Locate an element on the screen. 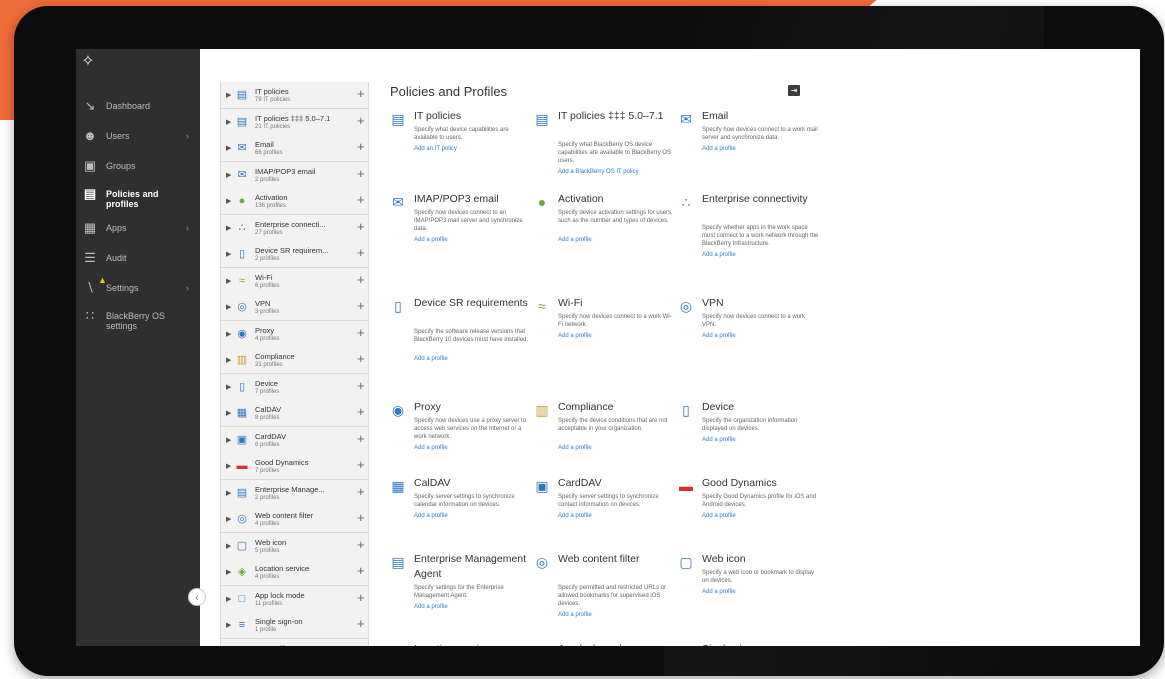 The width and height of the screenshot is (1165, 679). list-item: ▶ ▯ Device SR requirem... 2 profiles + is located at coordinates (294, 254).